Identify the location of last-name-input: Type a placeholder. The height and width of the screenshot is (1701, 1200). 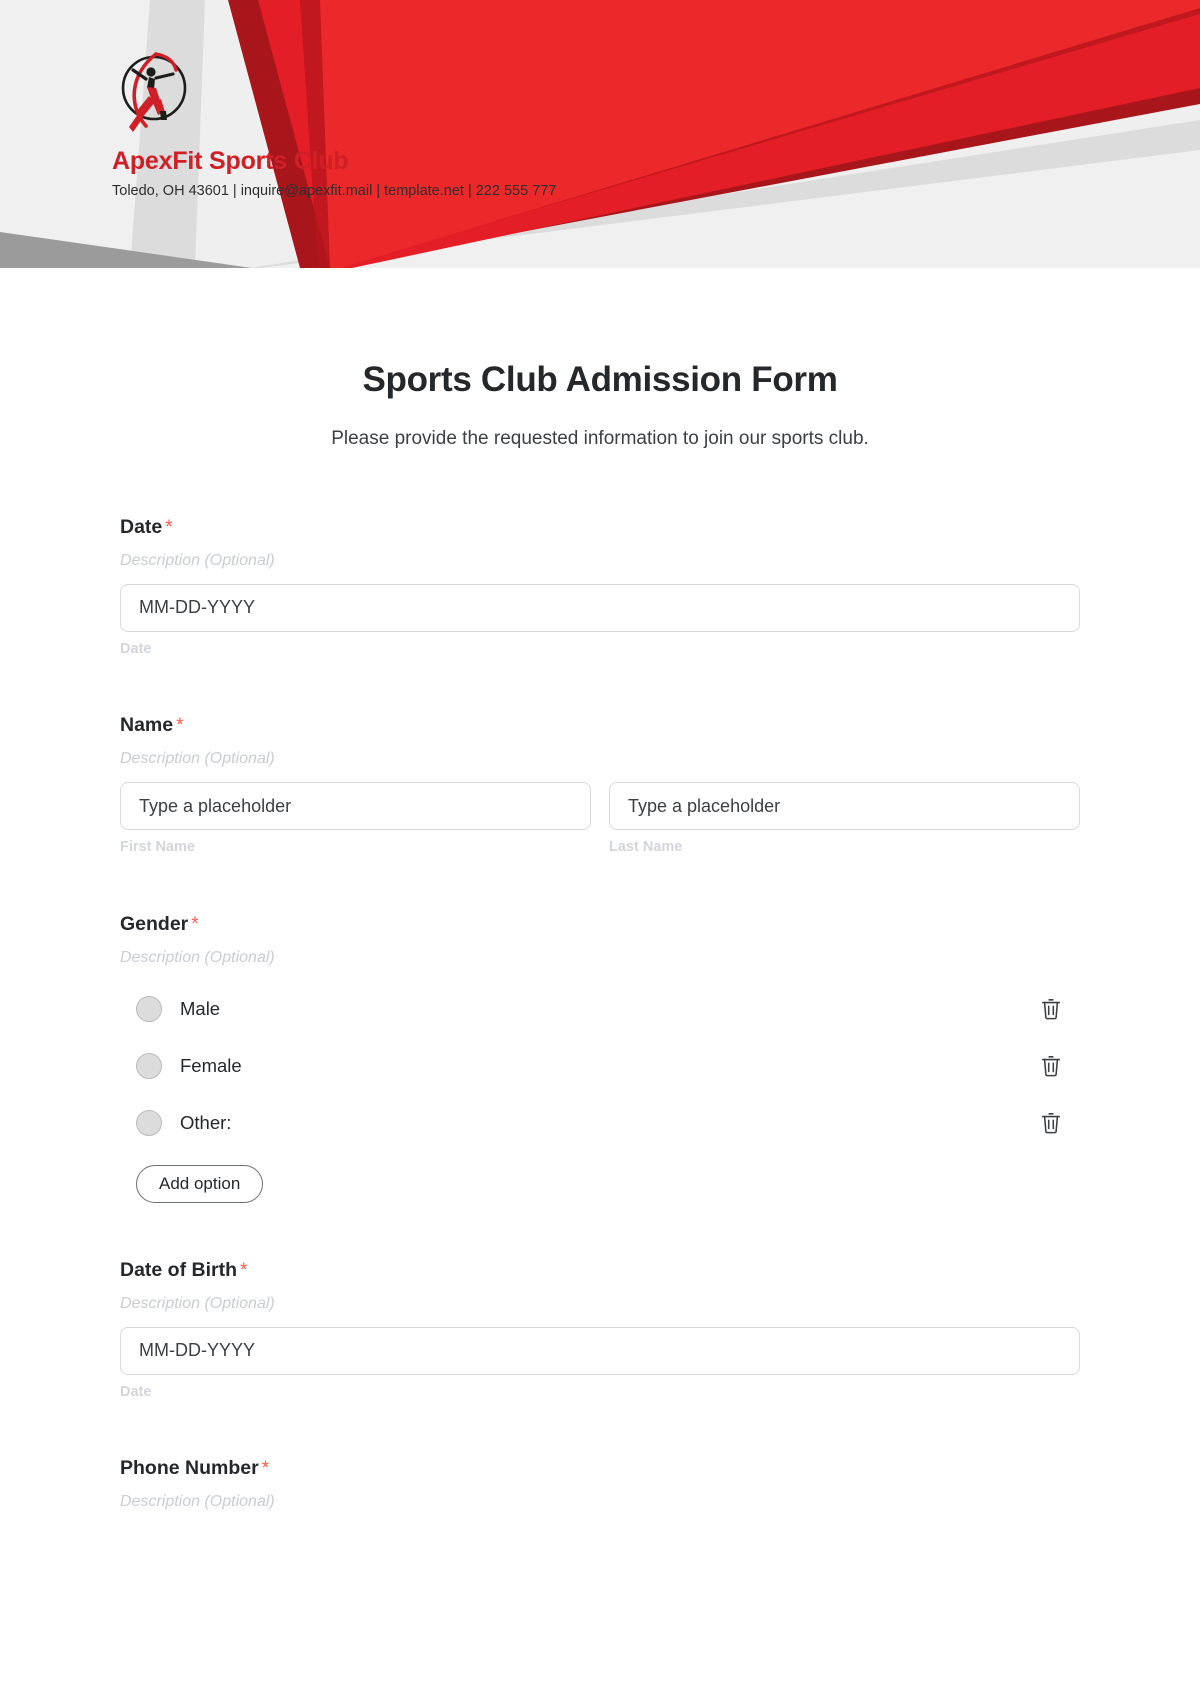
(844, 806).